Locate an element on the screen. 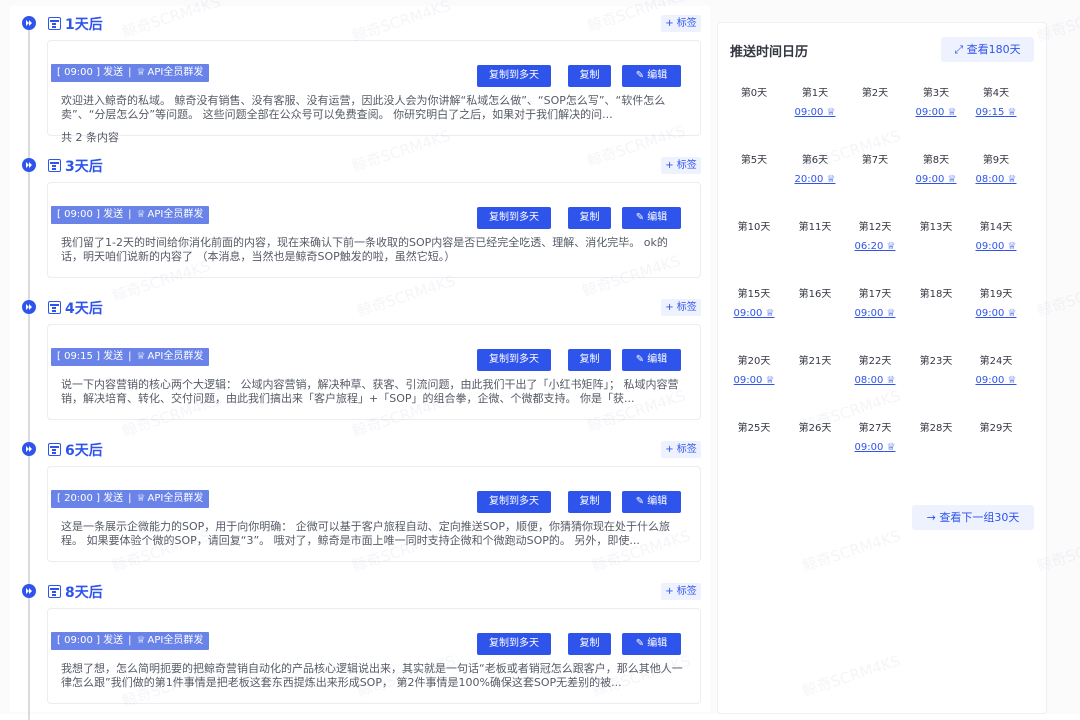  calendar-day-cell: 第15天 09:00 ♕ is located at coordinates (754, 304).